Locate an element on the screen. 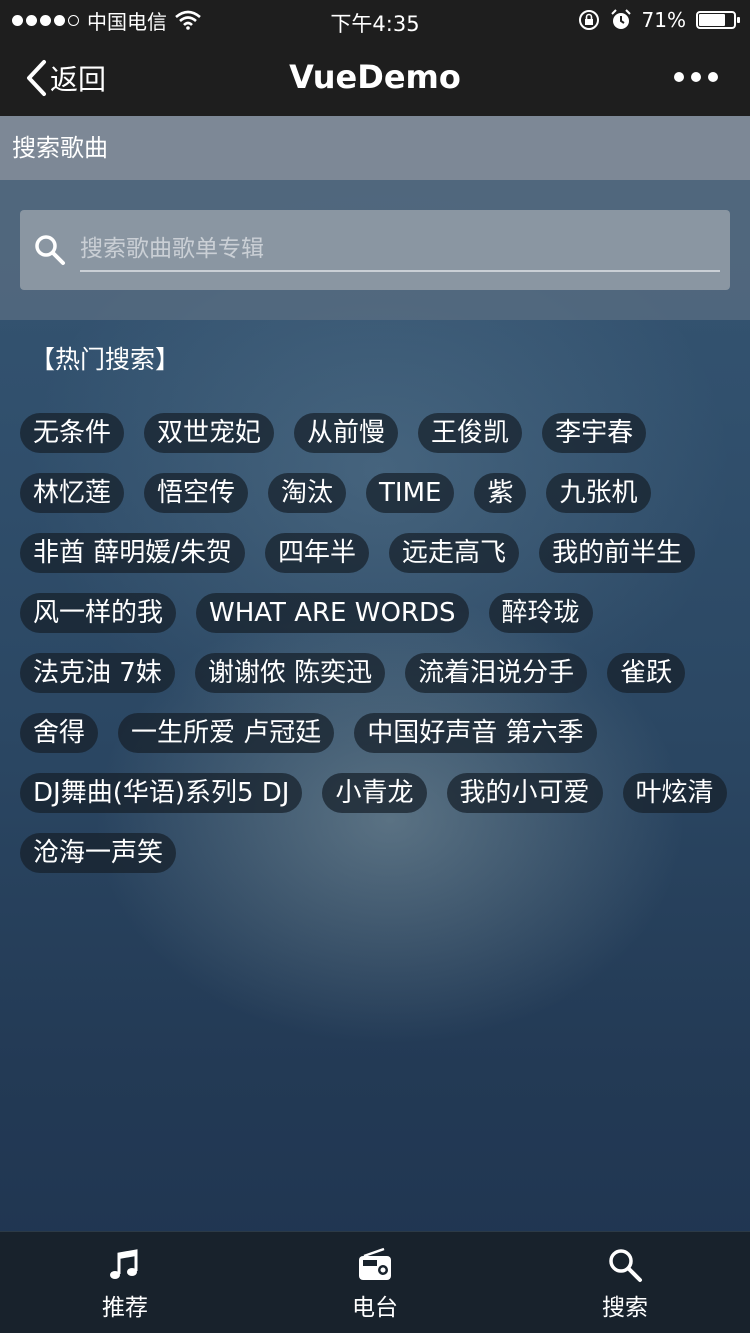 The height and width of the screenshot is (1333, 750). hot-search-tag: 我的小可爱 is located at coordinates (524, 793).